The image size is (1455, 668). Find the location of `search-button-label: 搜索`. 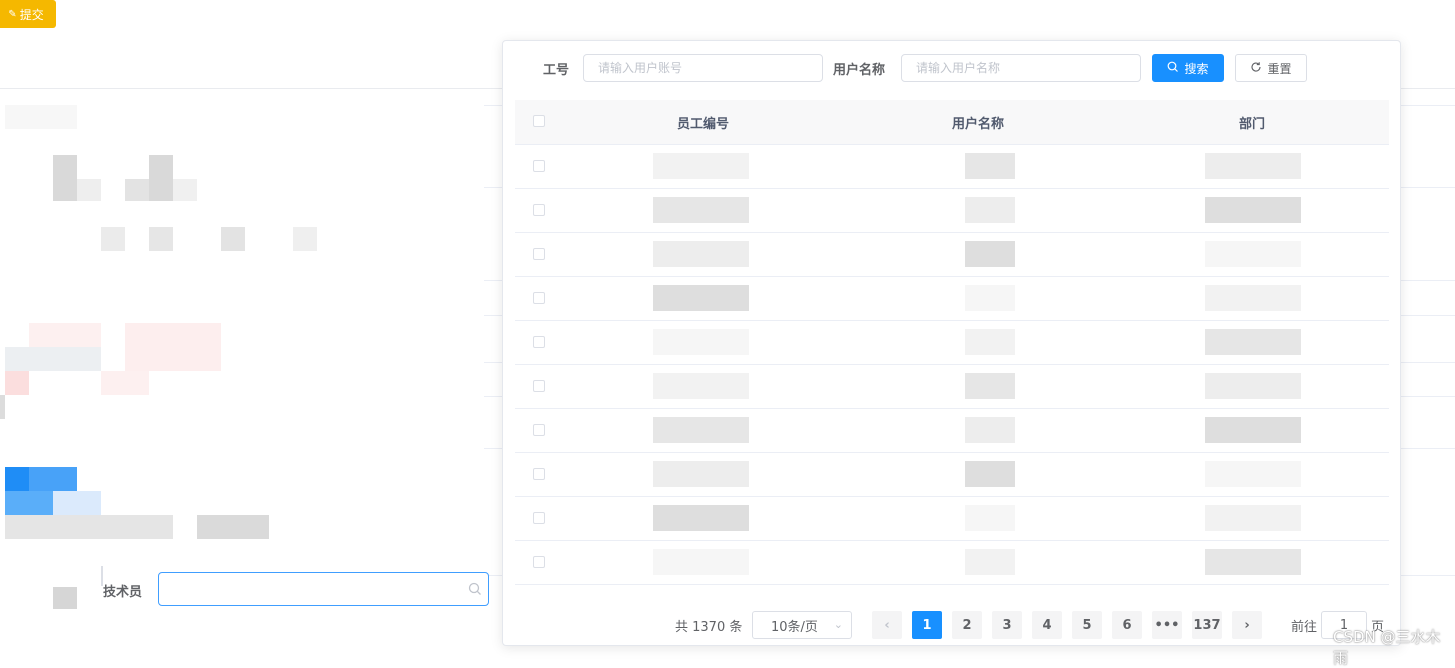

search-button-label: 搜索 is located at coordinates (1196, 68).